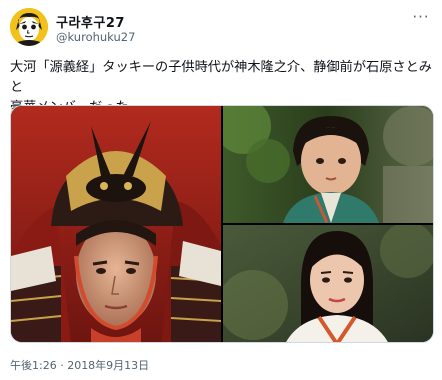  I want to click on tweet-timestamp: 午後1:26 · 2018年9月13日, so click(79, 365).